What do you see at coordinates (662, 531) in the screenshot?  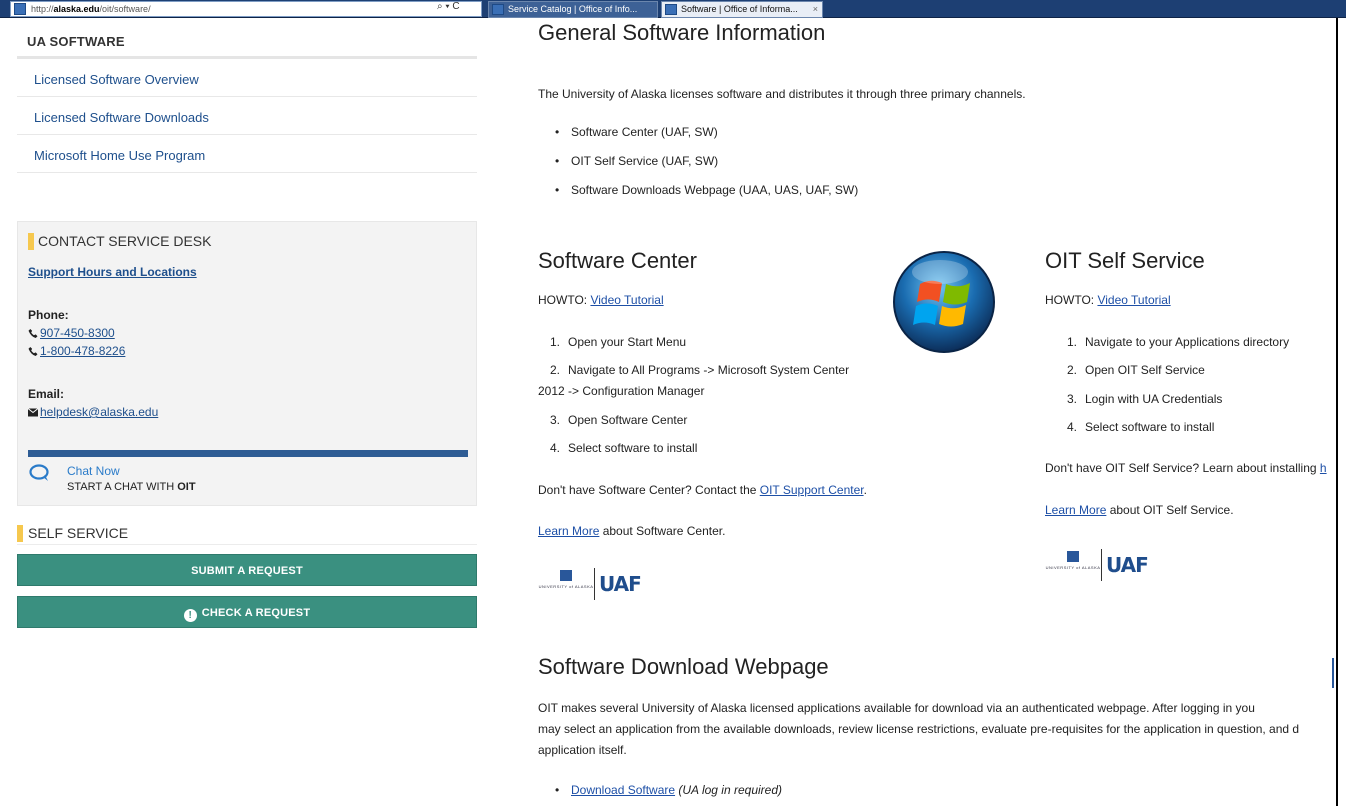 I see `learn-suffix: about Software Center.` at bounding box center [662, 531].